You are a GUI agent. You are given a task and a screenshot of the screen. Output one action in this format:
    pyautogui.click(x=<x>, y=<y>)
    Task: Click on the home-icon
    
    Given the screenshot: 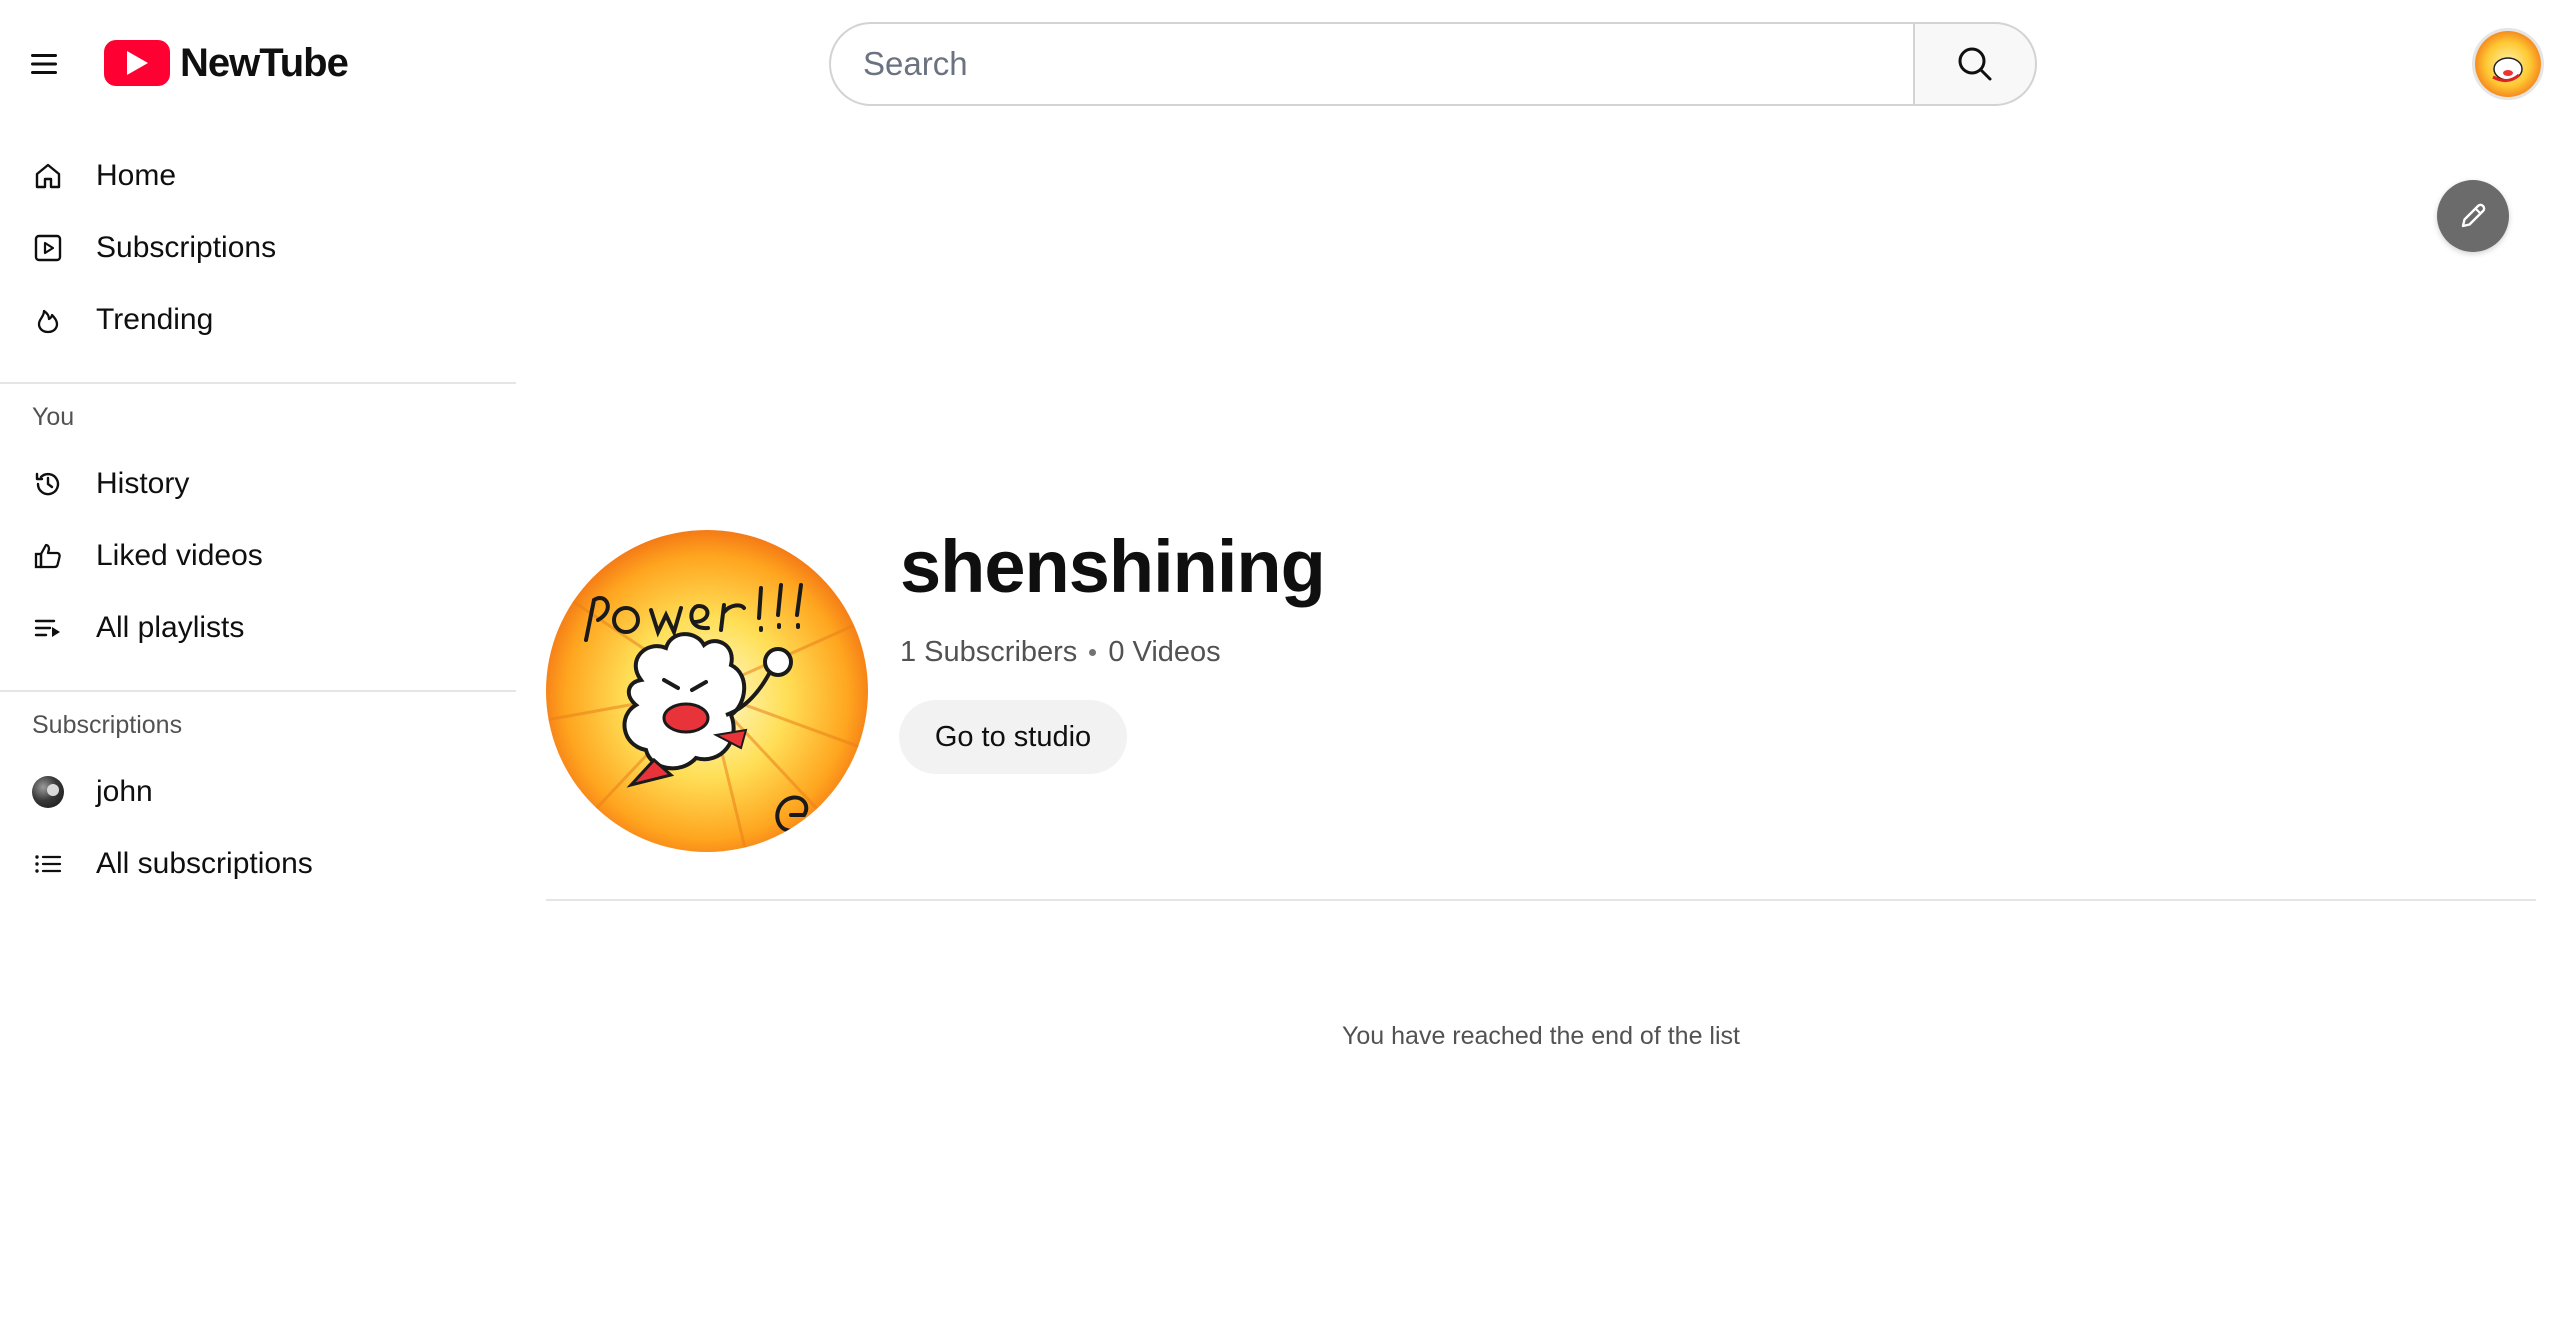 What is the action you would take?
    pyautogui.click(x=48, y=176)
    